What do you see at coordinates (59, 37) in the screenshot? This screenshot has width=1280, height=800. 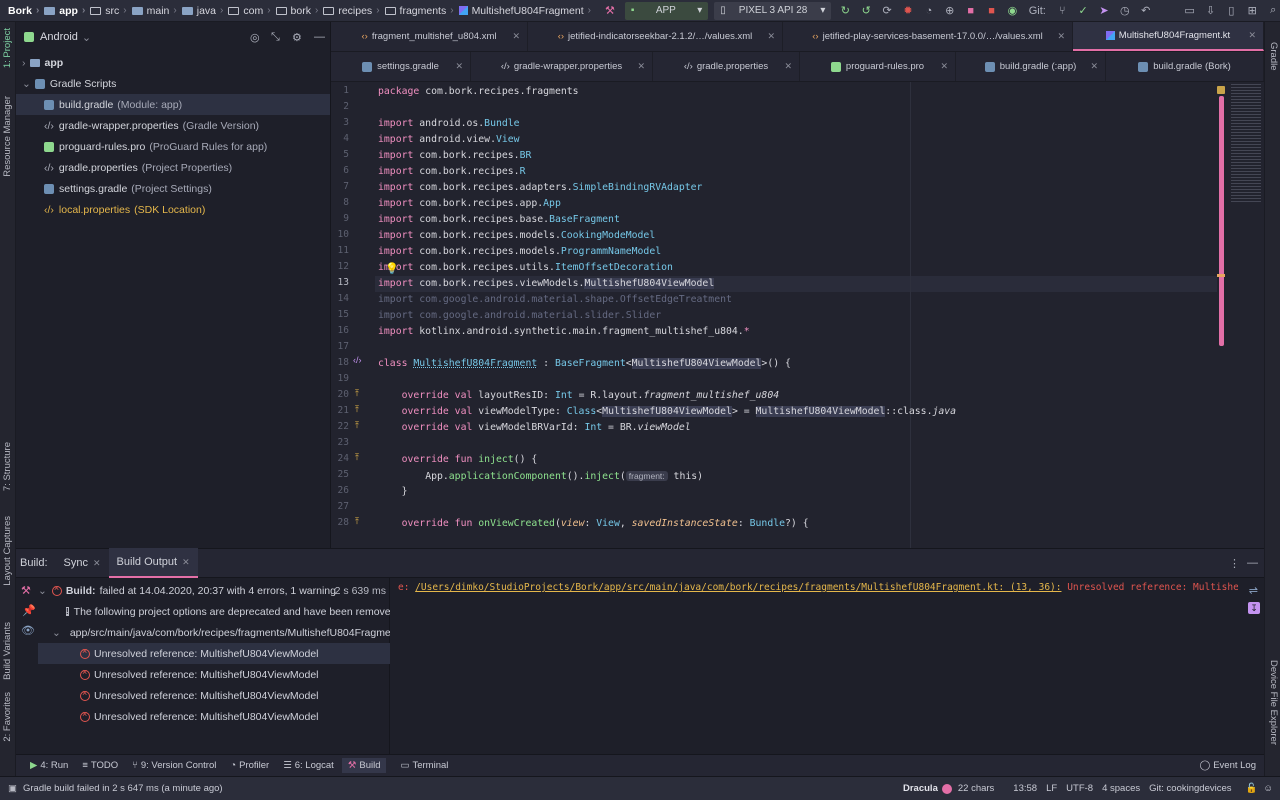 I see `project-view-select: Android` at bounding box center [59, 37].